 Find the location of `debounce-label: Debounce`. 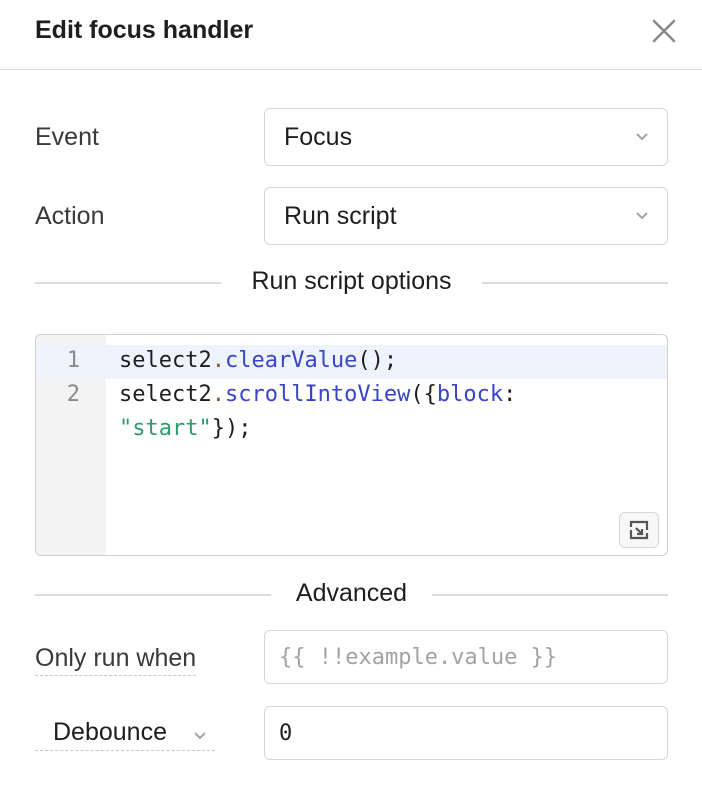

debounce-label: Debounce is located at coordinates (110, 732).